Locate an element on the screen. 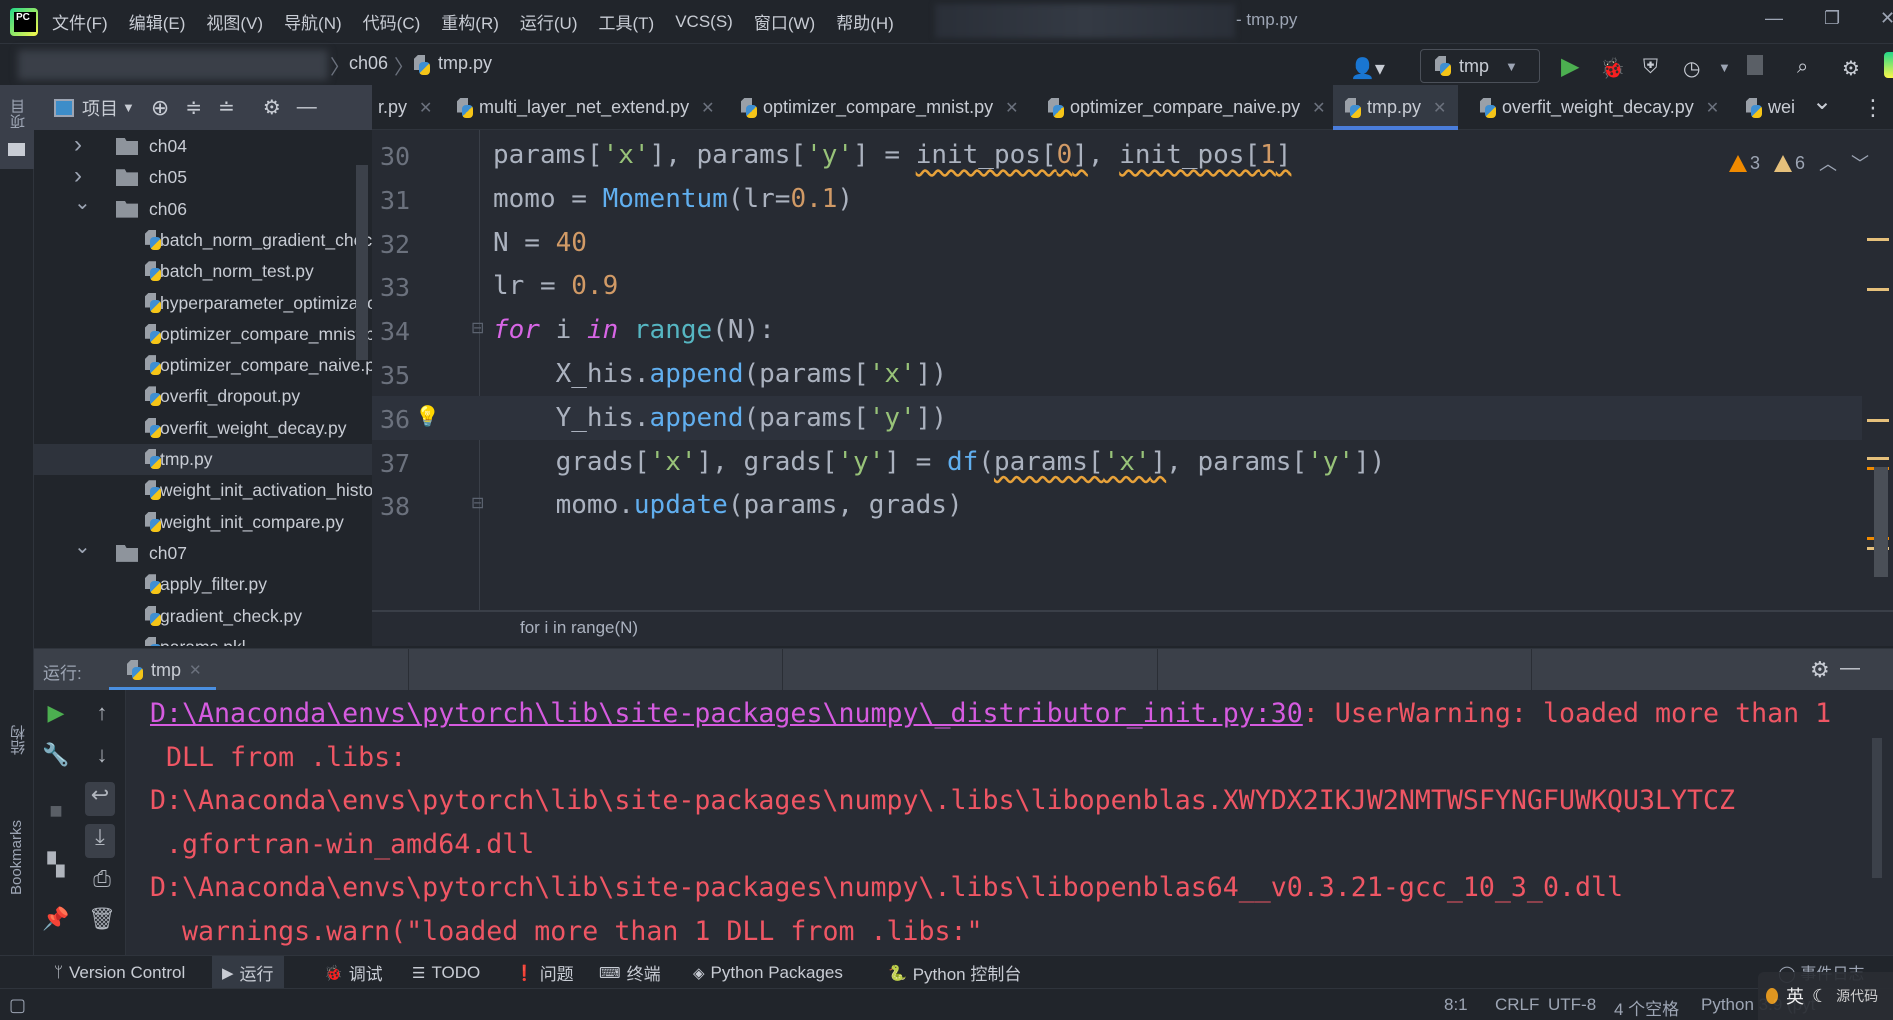 The width and height of the screenshot is (1893, 1020). project-view-selector: 项目 is located at coordinates (100, 108).